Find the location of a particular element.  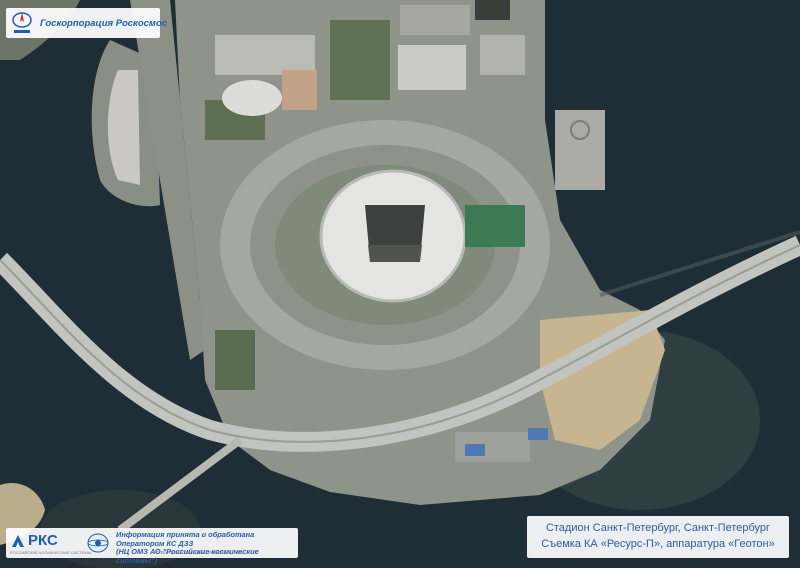

logo-text: Госкорпорация Роскосмос is located at coordinates (104, 23).